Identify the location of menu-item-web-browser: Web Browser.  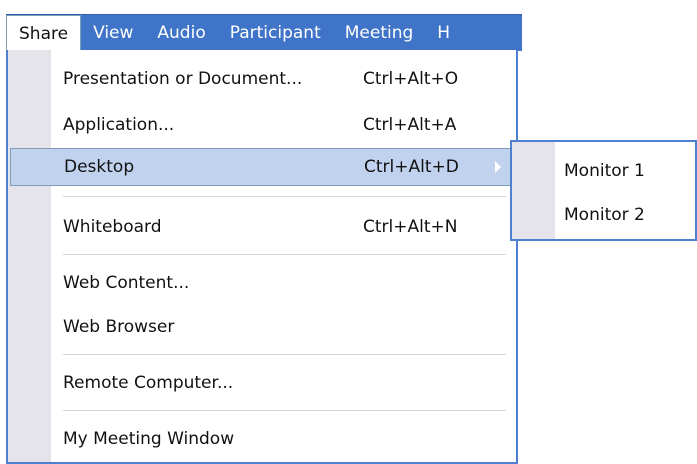
(262, 327).